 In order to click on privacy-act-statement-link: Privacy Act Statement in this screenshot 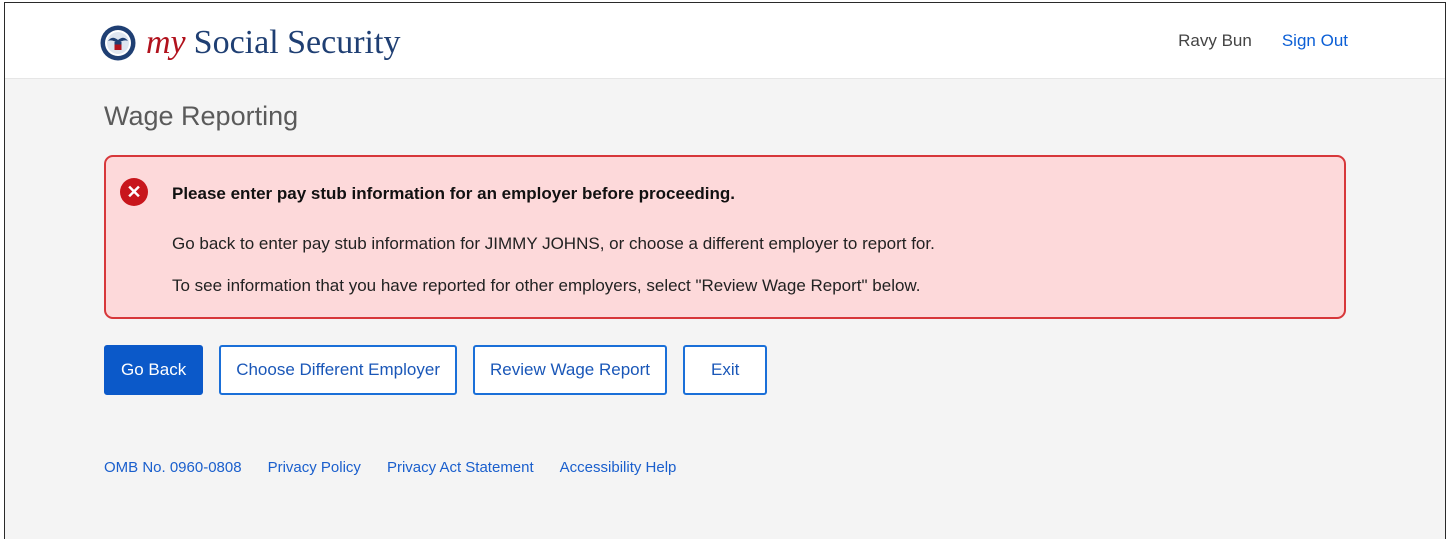, I will do `click(460, 467)`.